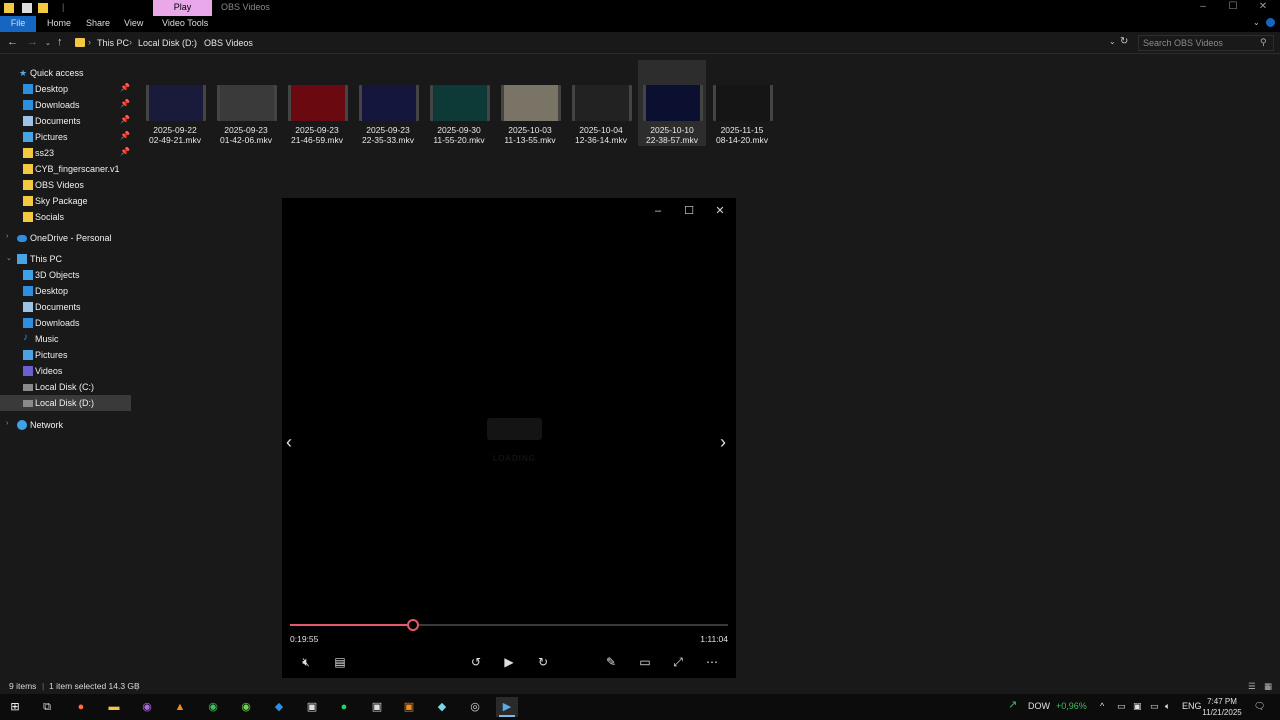  I want to click on help-icon, so click(1270, 22).